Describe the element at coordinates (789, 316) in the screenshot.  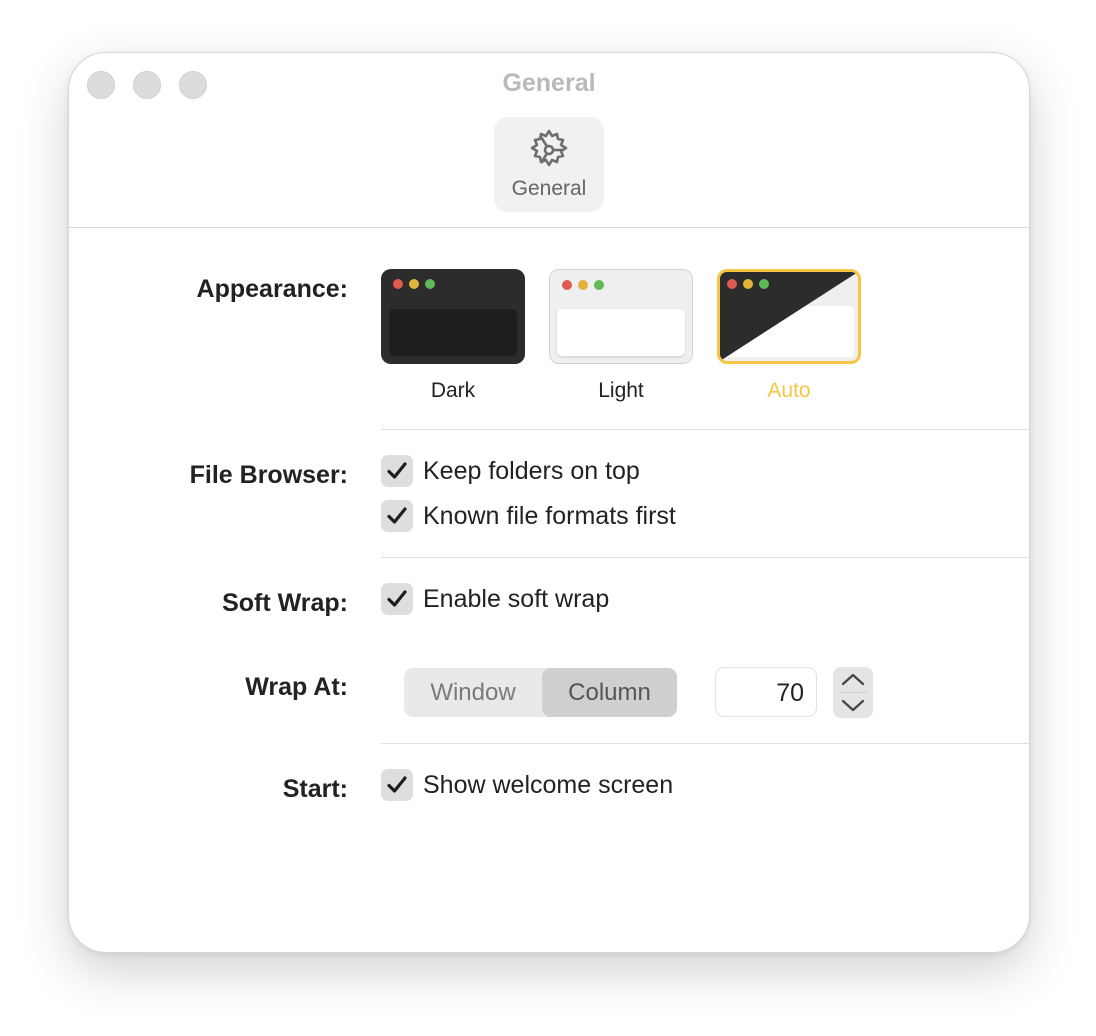
I see `appearance-auto-option` at that location.